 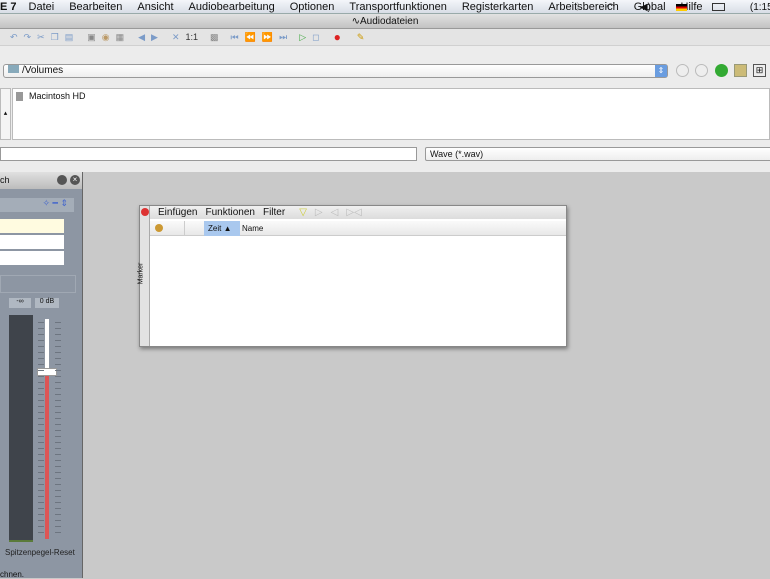 What do you see at coordinates (358, 228) in the screenshot?
I see `marker-table-header: Zeit ▲ Name` at bounding box center [358, 228].